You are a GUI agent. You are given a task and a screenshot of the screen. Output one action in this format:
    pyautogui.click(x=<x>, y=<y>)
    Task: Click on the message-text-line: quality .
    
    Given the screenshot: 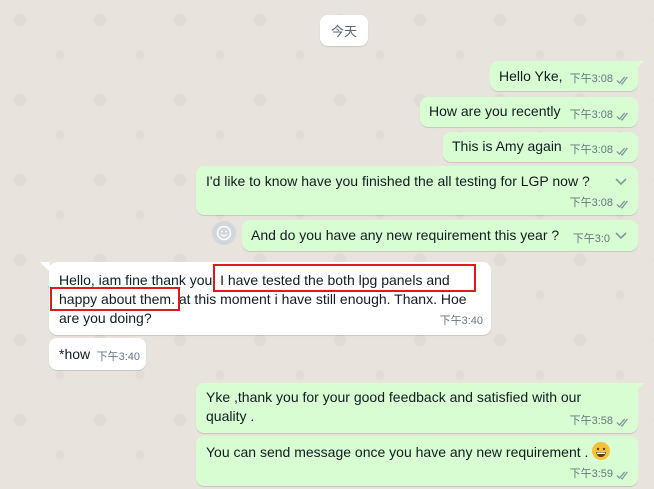 What is the action you would take?
    pyautogui.click(x=230, y=416)
    